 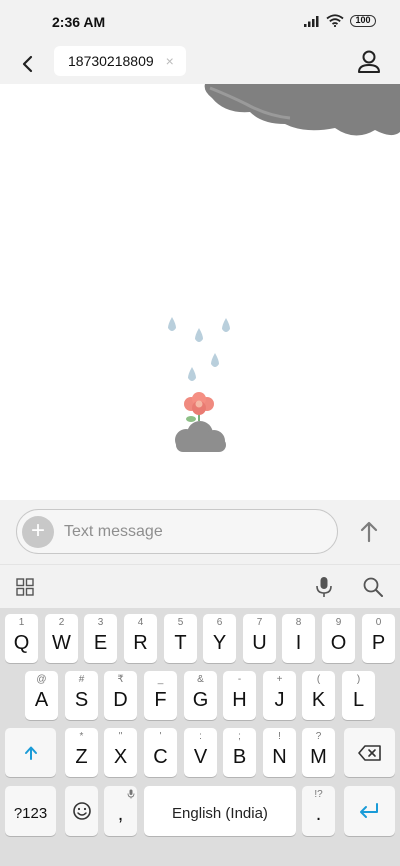 I want to click on key-q: 1Q, so click(x=21, y=638).